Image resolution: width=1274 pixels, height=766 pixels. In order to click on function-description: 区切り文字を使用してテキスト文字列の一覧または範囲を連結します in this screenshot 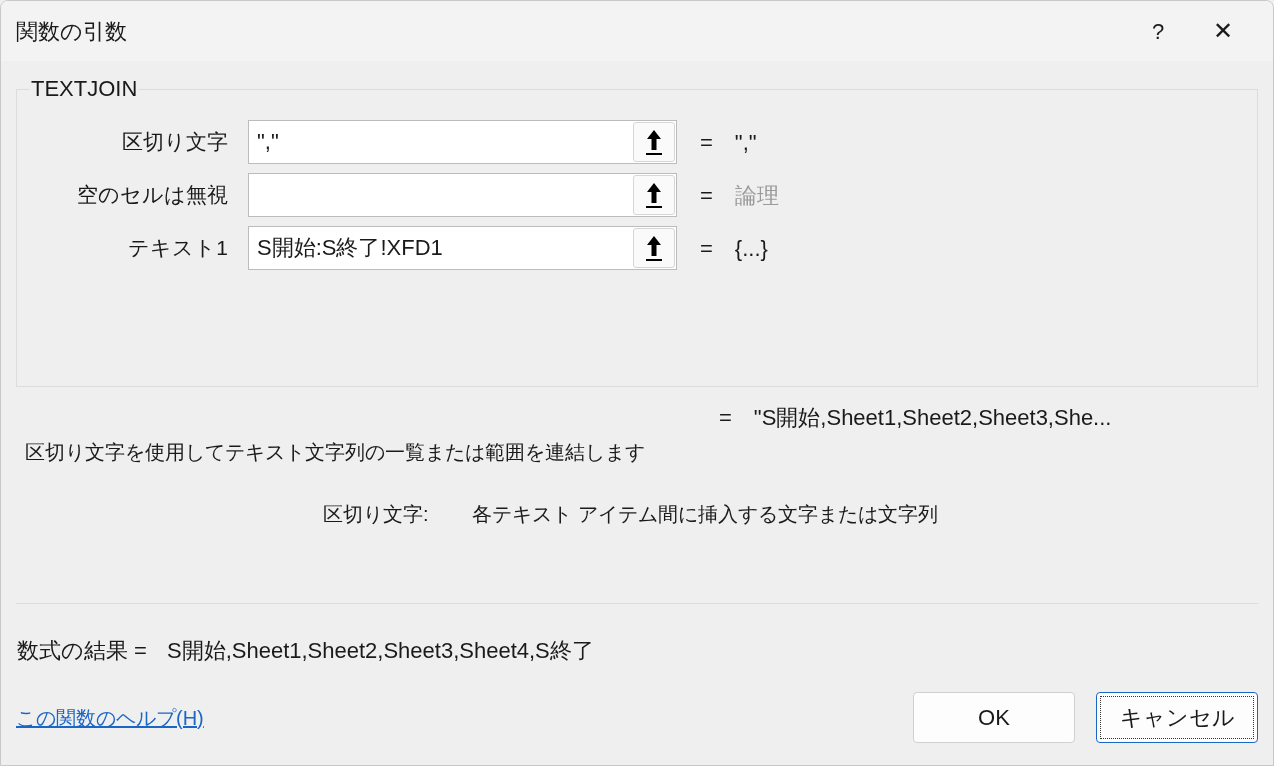, I will do `click(335, 452)`.